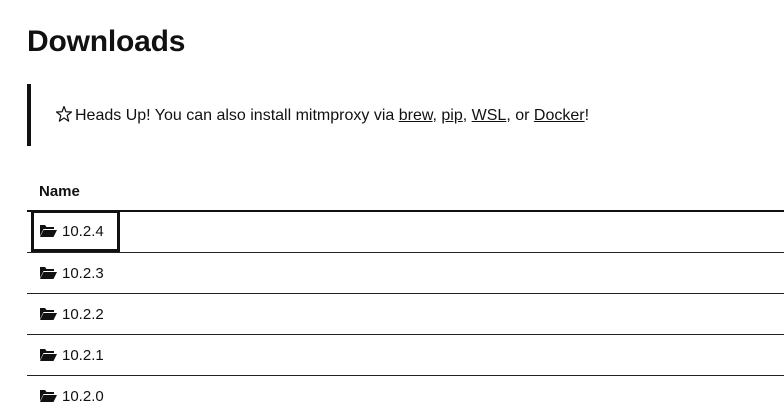 The image size is (784, 417). I want to click on folder-link-10-2-3: 10.2.3, so click(71, 273).